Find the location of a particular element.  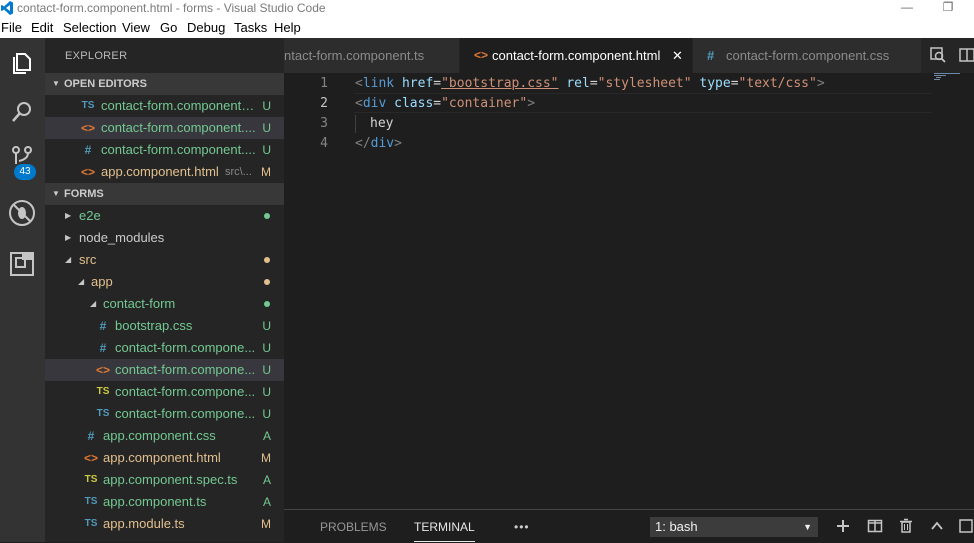

menu-tasks: Tasks is located at coordinates (250, 27).